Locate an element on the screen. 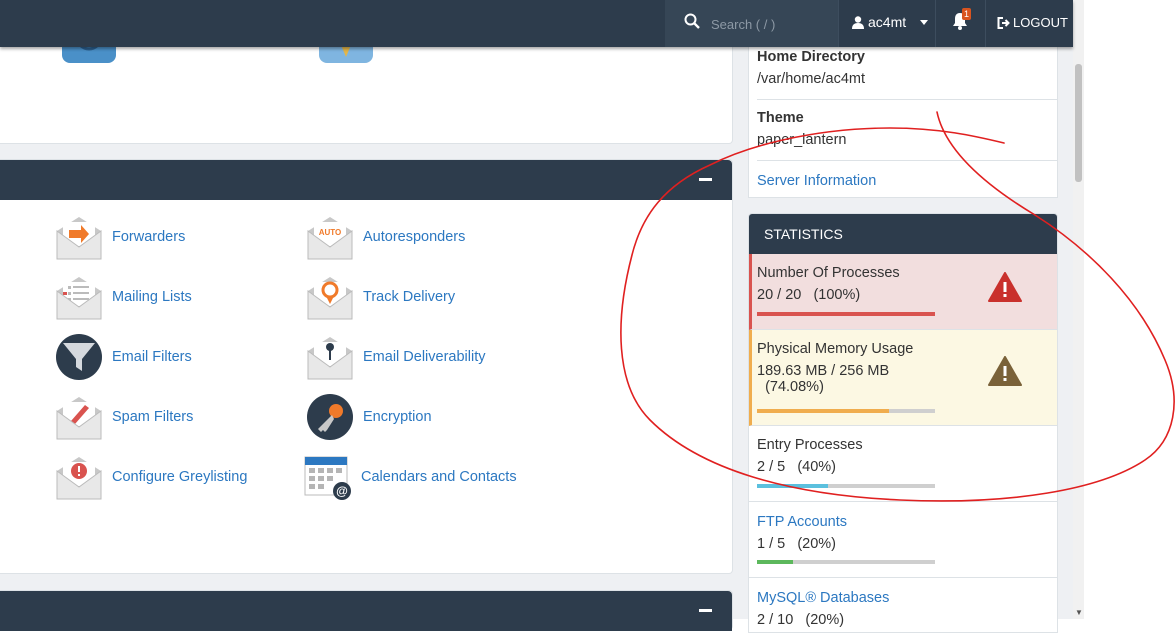 The height and width of the screenshot is (633, 1175). stat-name: Physical Memory Usage is located at coordinates (835, 349).